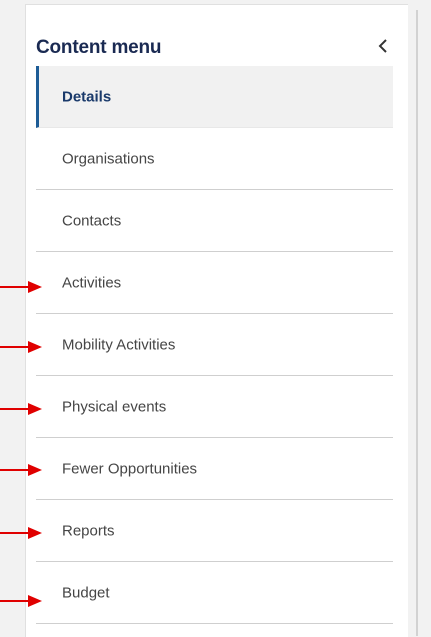 The height and width of the screenshot is (637, 431). Describe the element at coordinates (92, 220) in the screenshot. I see `menu-item-label: Contacts` at that location.